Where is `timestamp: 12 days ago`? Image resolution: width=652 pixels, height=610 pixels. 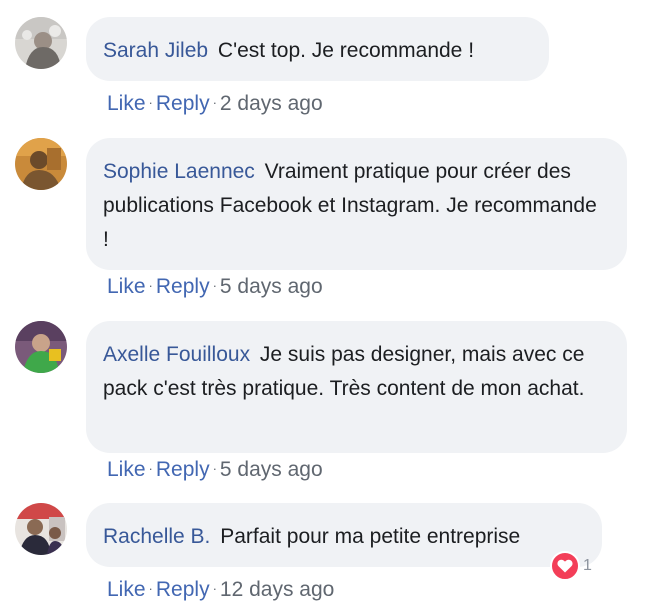
timestamp: 12 days ago is located at coordinates (277, 589).